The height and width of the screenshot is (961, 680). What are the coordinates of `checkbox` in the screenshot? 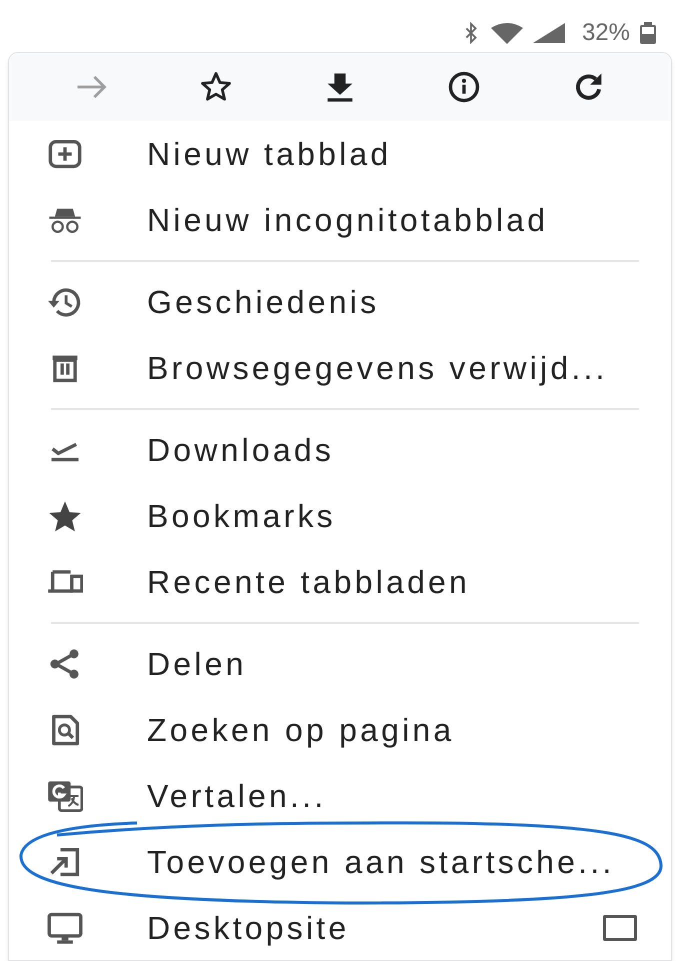 It's located at (620, 928).